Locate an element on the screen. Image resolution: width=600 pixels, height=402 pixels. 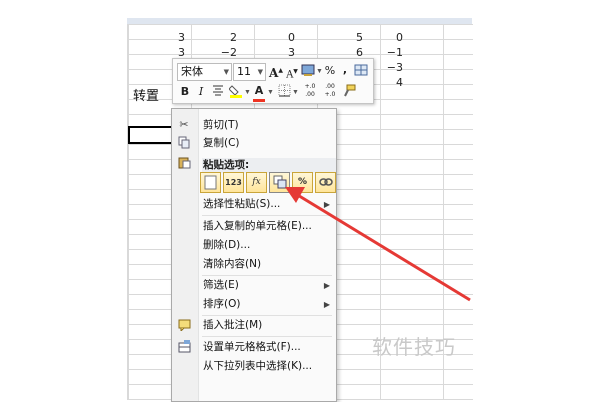
paste-options-header: 粘贴选项: is located at coordinates (269, 165).